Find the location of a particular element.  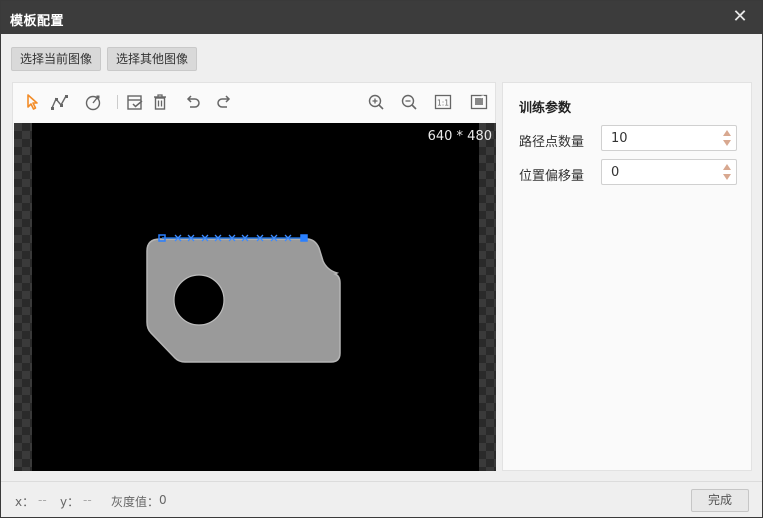

y-coord-label: y： is located at coordinates (70, 502).